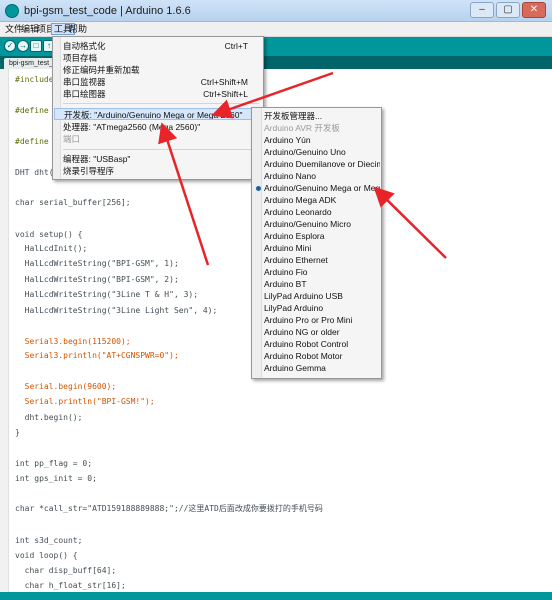 The height and width of the screenshot is (600, 552). I want to click on board-submenu-item: 开发板: "Arduino/Genuino Mega or Mega 2560", so click(158, 114).